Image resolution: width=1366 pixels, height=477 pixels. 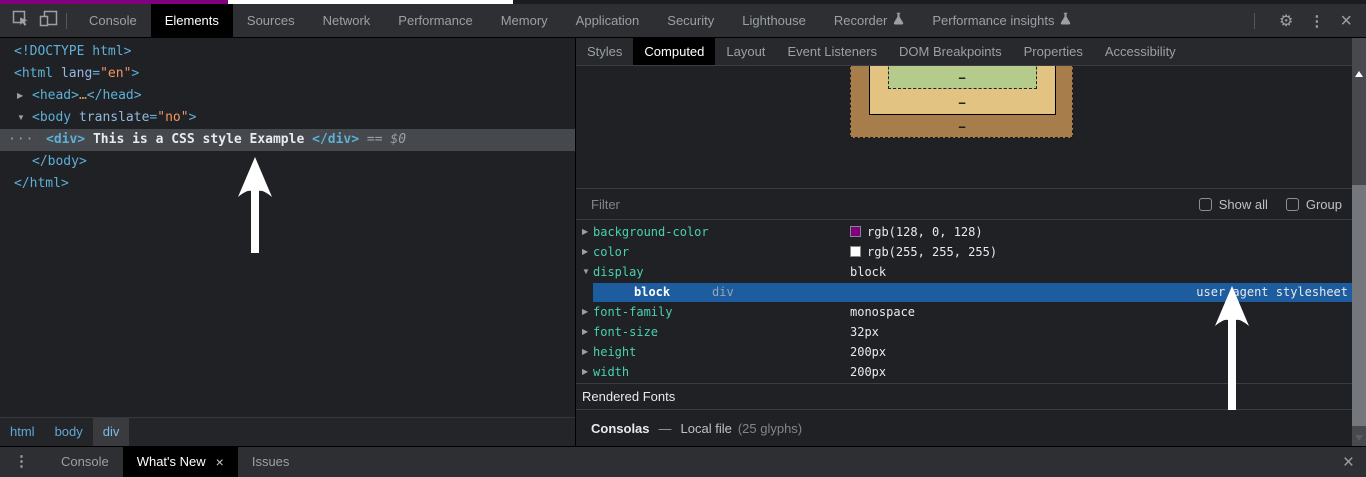 What do you see at coordinates (173, 117) in the screenshot?
I see `body-attr-value: "no"` at bounding box center [173, 117].